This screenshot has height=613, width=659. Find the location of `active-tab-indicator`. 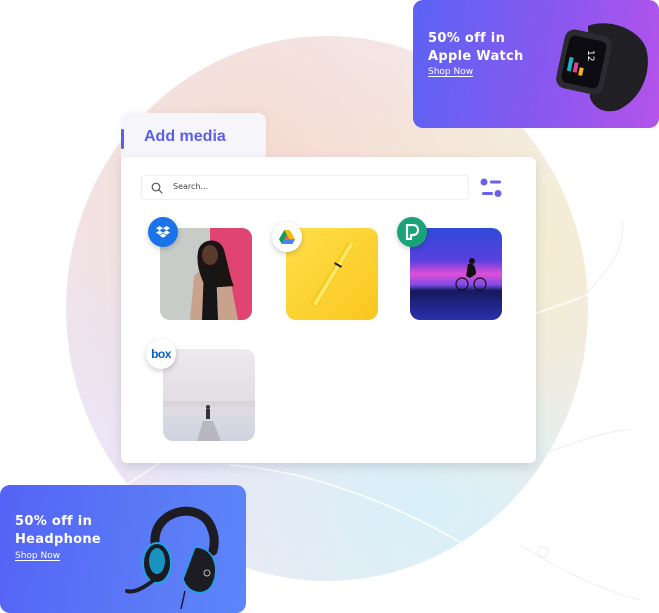

active-tab-indicator is located at coordinates (122, 139).